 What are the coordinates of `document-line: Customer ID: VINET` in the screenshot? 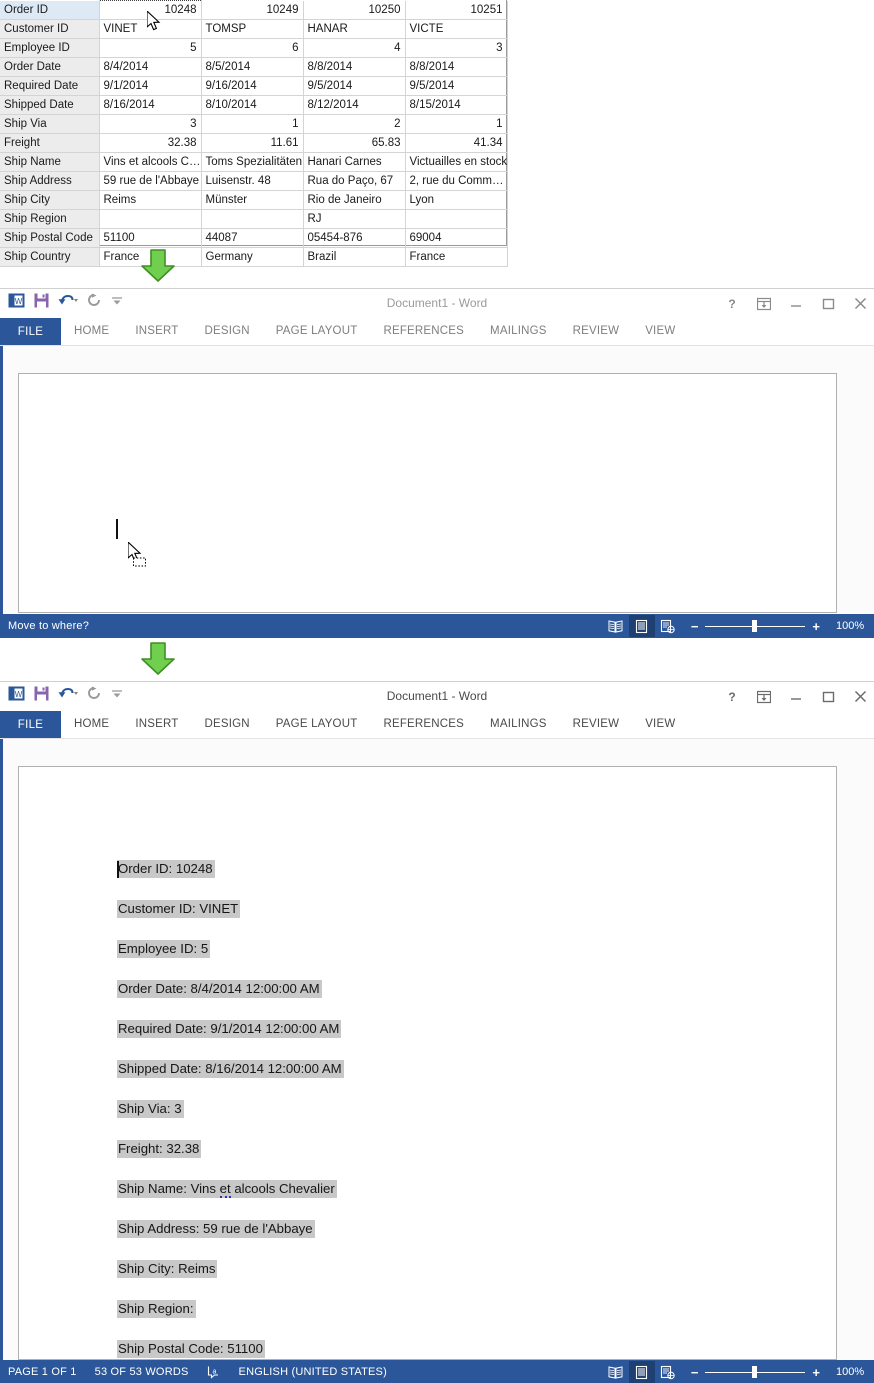 It's located at (230, 908).